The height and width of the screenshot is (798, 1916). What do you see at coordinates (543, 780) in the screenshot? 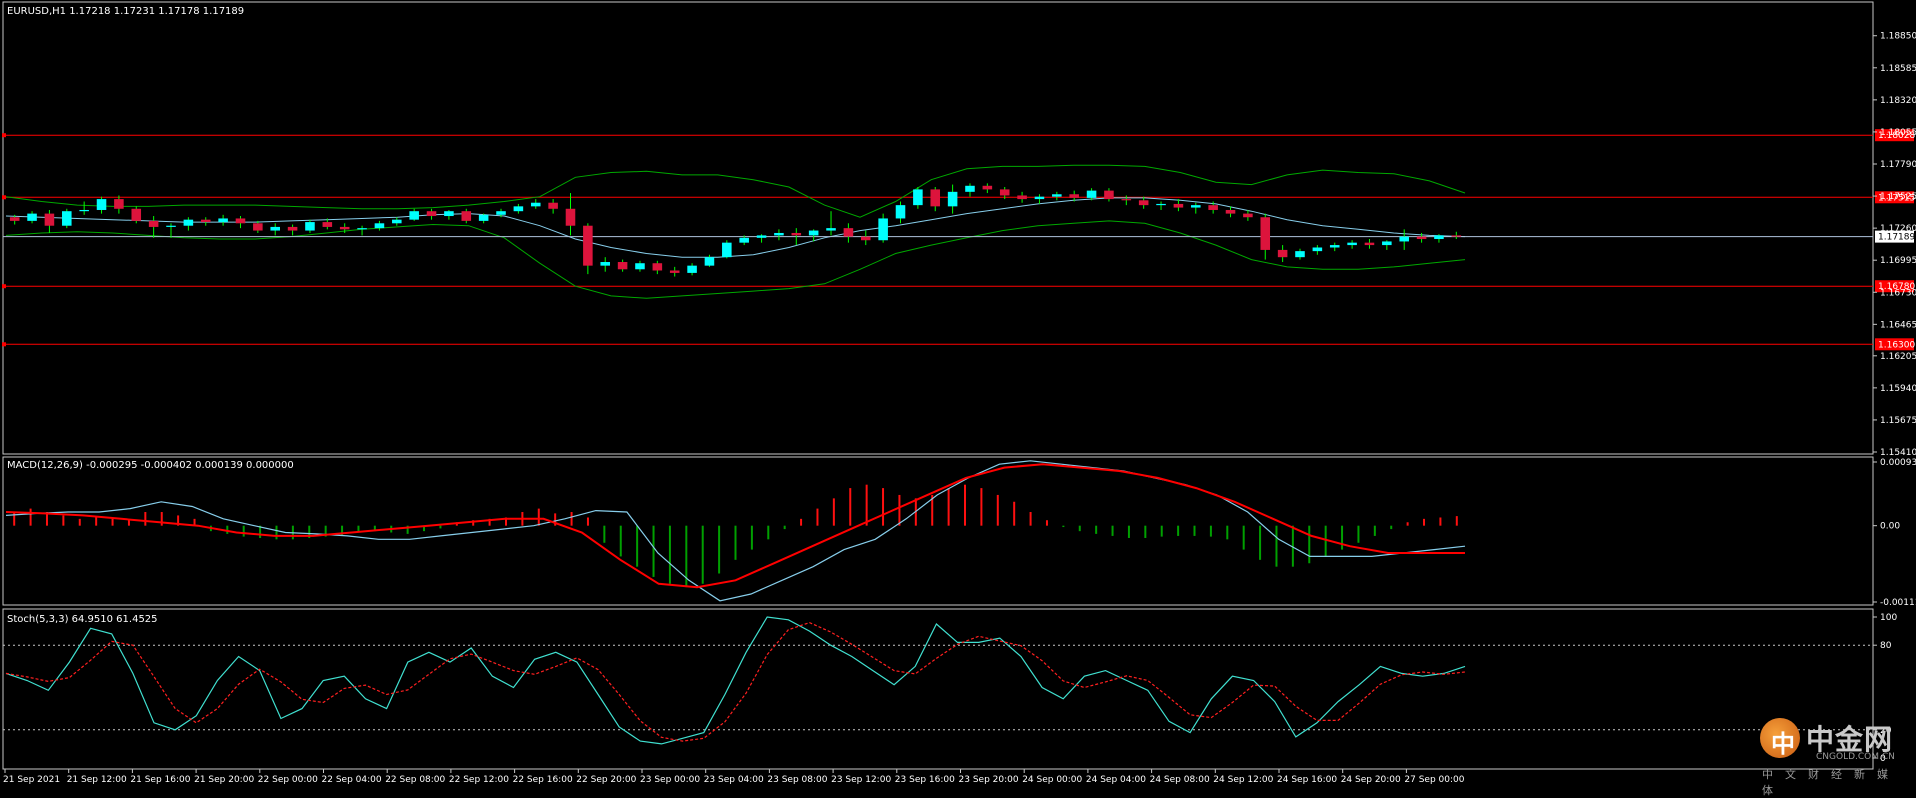
I see `time-tick-label: 22 Sep 16:00` at bounding box center [543, 780].